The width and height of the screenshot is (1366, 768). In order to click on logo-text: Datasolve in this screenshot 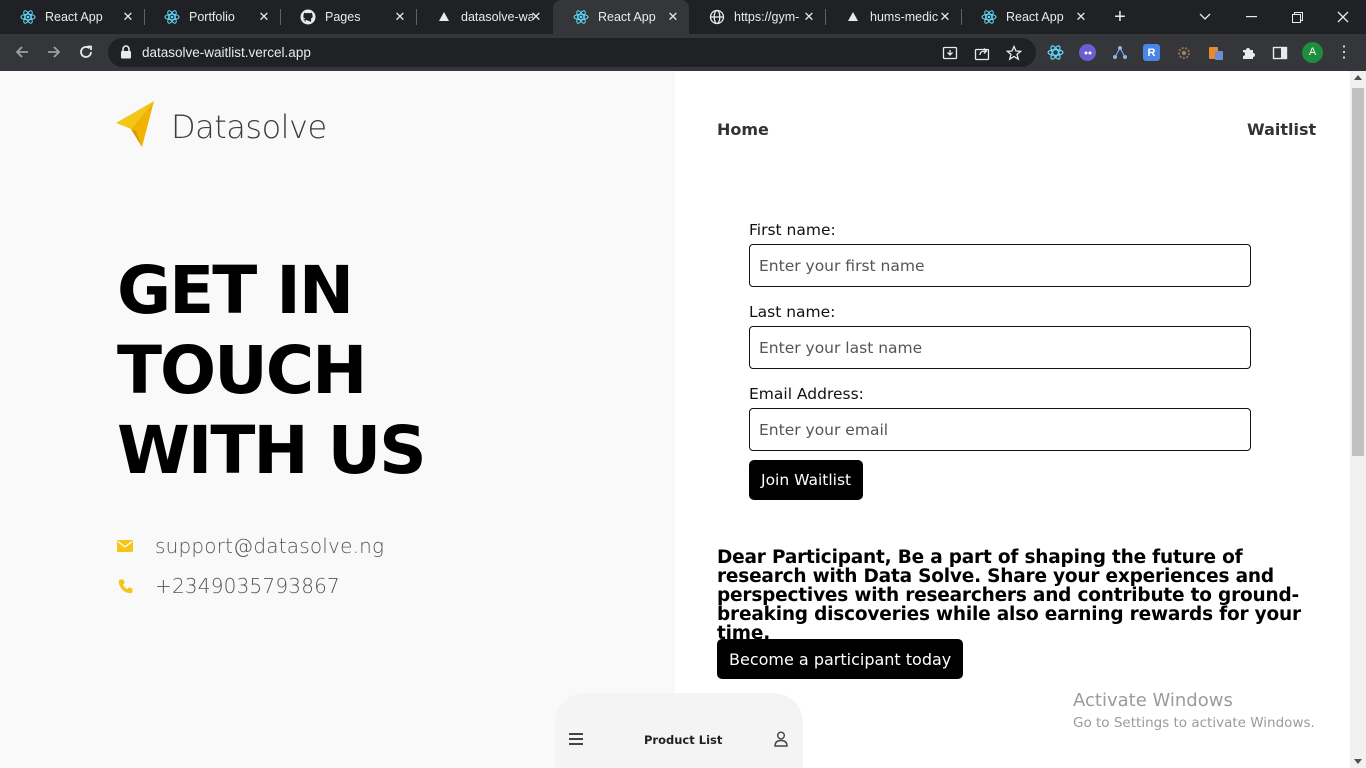, I will do `click(249, 126)`.